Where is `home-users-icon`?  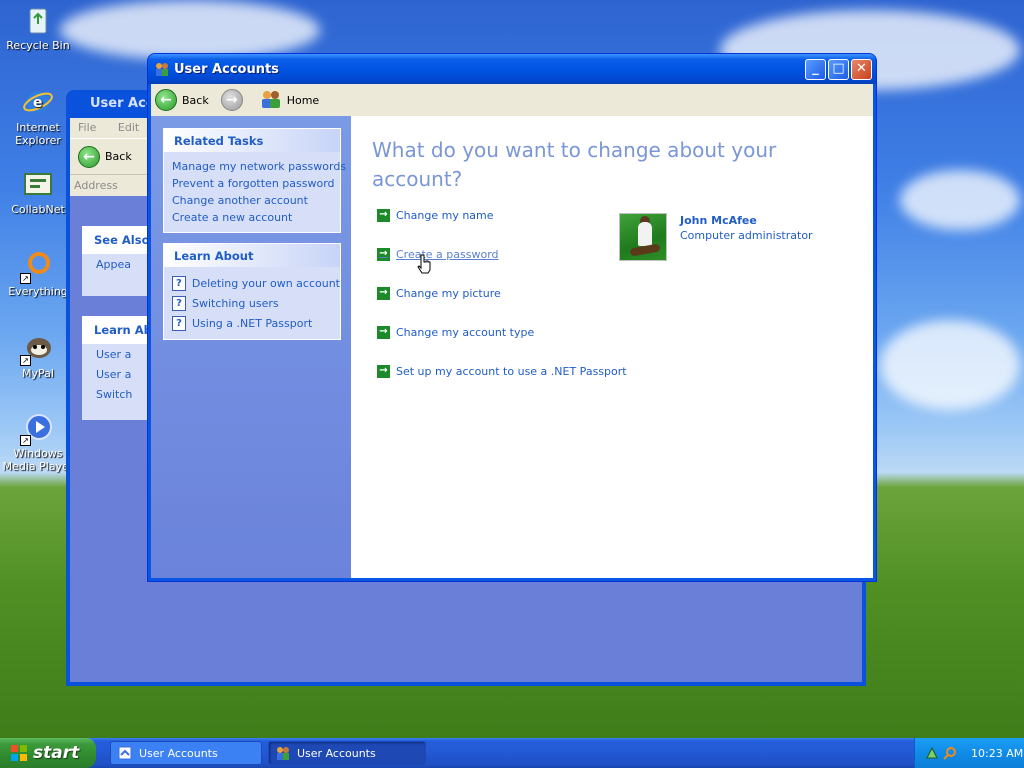
home-users-icon is located at coordinates (271, 100).